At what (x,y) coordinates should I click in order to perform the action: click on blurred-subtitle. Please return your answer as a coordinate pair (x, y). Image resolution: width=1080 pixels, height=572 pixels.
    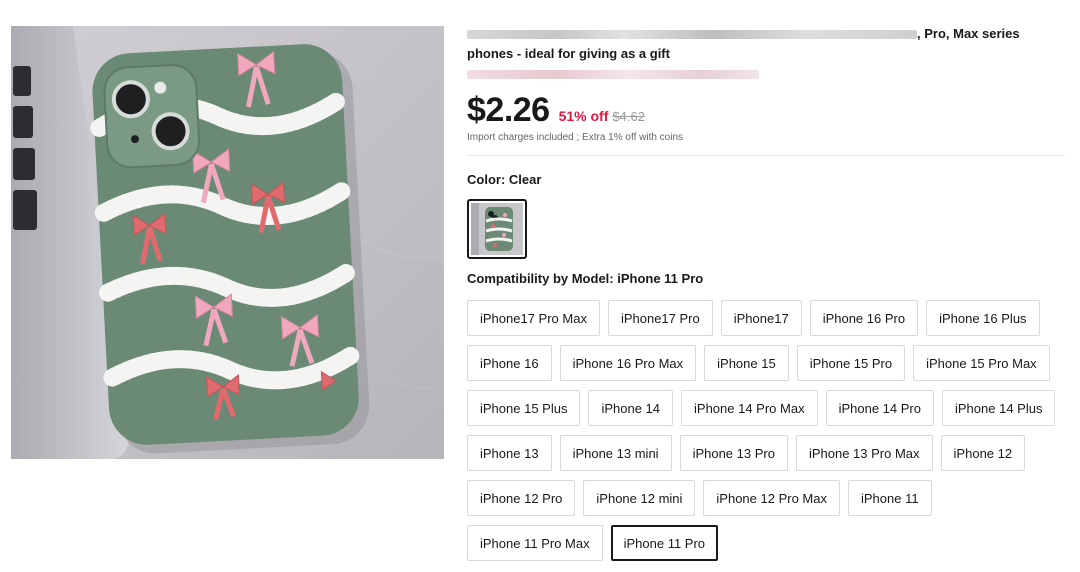
    Looking at the image, I should click on (613, 74).